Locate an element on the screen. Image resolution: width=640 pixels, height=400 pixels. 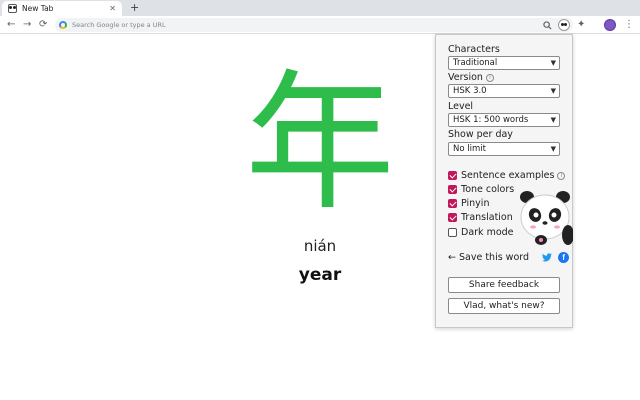
pinyin-text: nián is located at coordinates (320, 246).